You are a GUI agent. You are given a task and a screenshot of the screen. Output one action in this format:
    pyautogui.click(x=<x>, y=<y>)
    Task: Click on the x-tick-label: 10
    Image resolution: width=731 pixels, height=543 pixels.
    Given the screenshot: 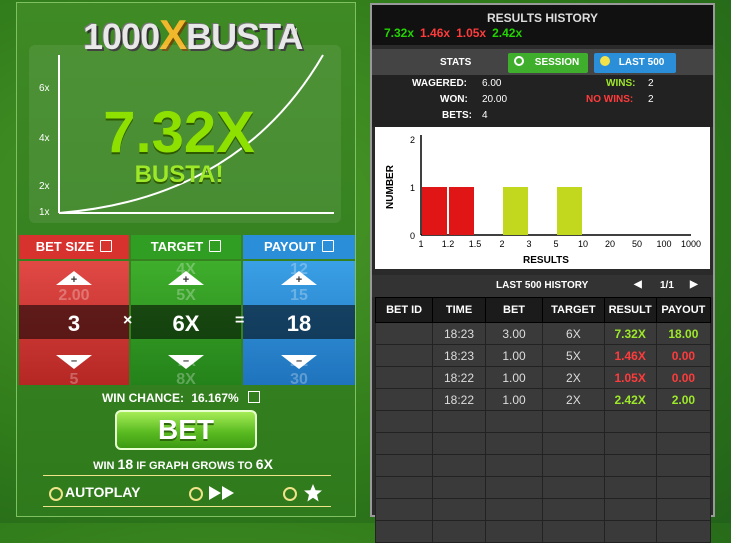 What is the action you would take?
    pyautogui.click(x=583, y=244)
    